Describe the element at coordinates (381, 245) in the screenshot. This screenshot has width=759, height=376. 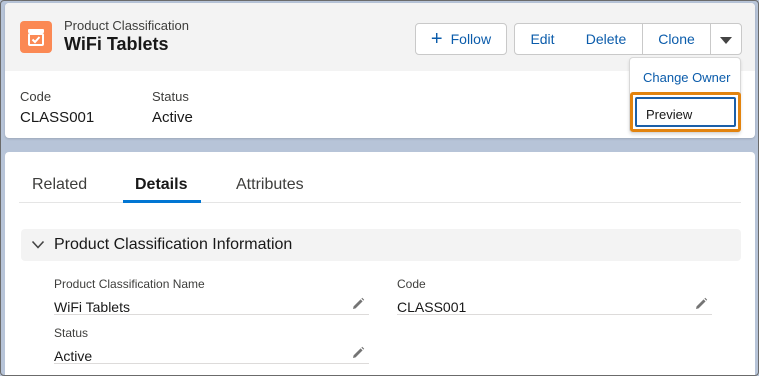
I see `section-header-toggle: Product Classification Information` at that location.